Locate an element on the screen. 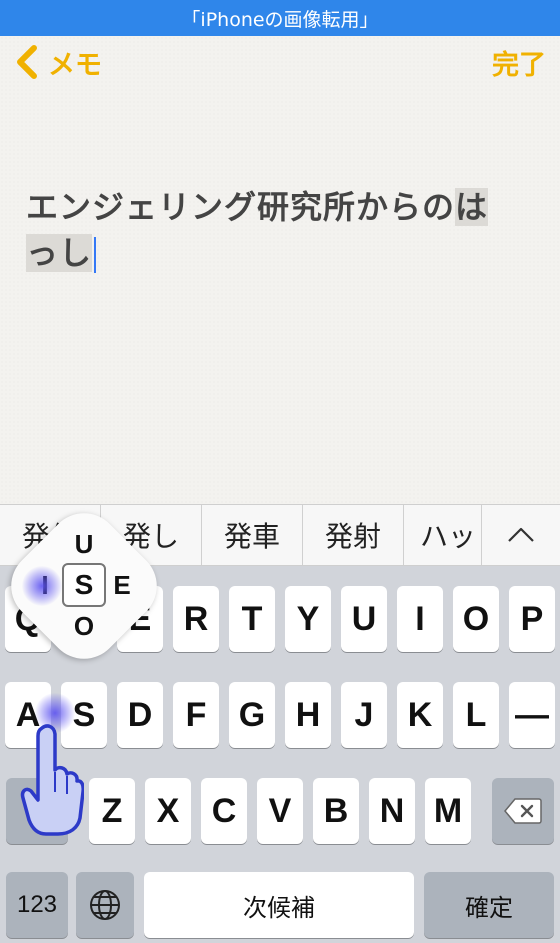  expand-candidates-button is located at coordinates (520, 535).